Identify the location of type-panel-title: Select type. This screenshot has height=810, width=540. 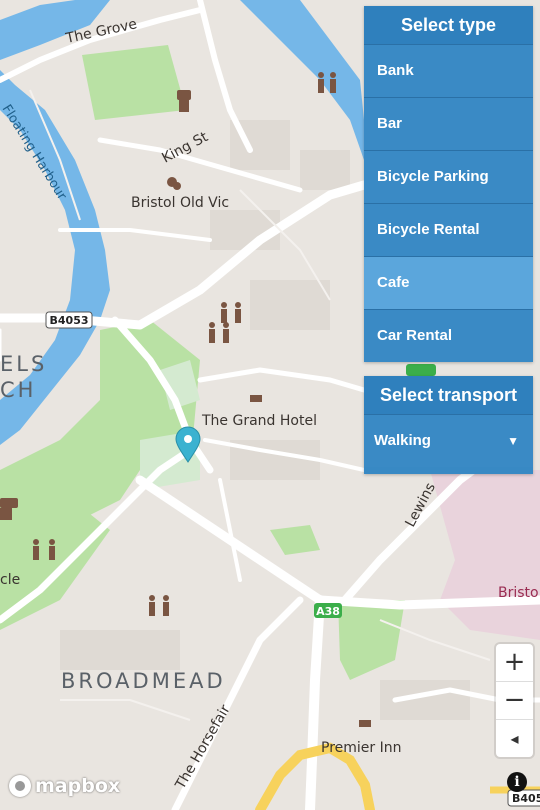
(448, 25).